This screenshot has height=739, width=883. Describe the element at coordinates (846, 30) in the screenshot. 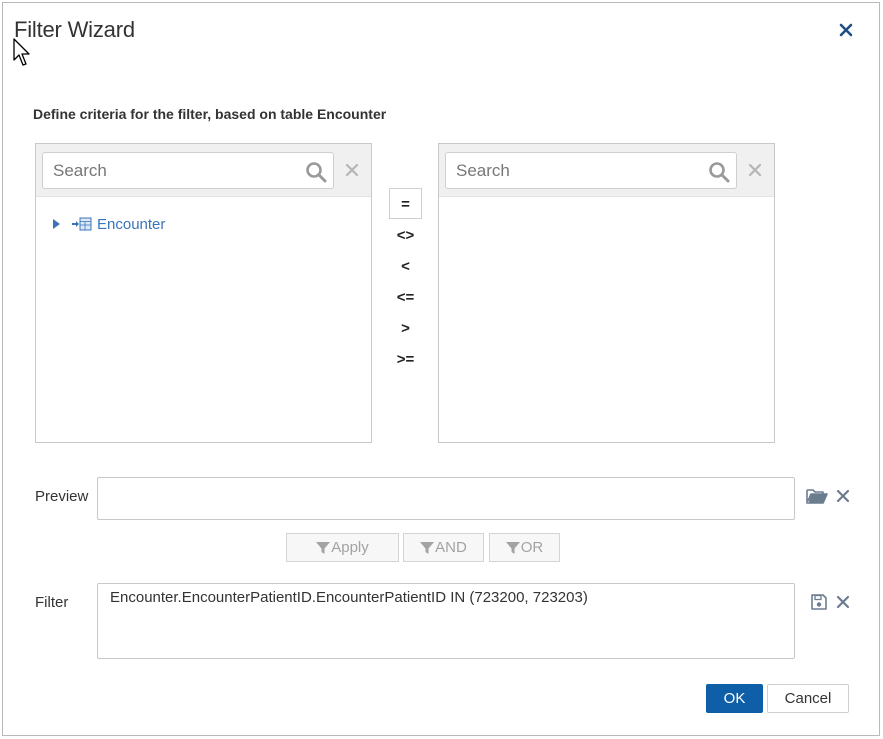

I see `close-icon` at that location.